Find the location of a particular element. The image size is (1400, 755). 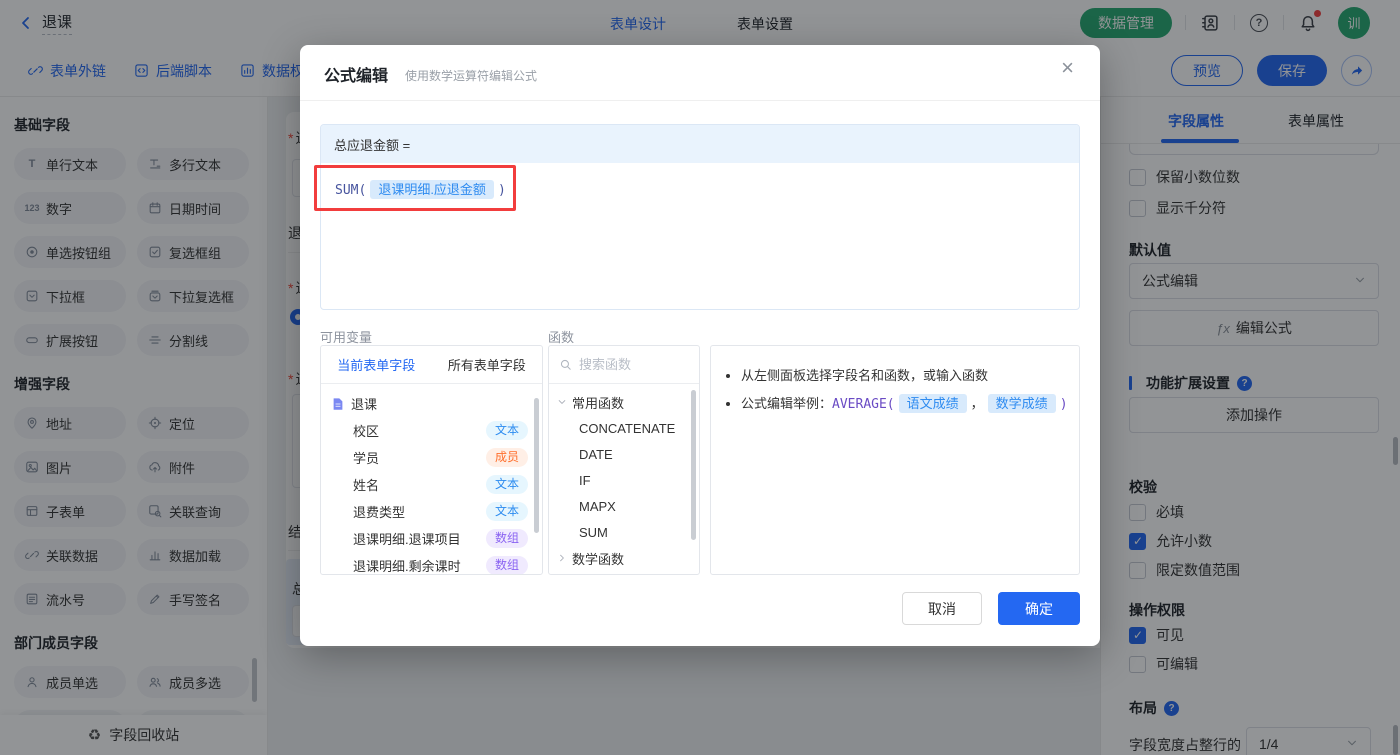

variable-row: 学员 成员 is located at coordinates (431, 457).